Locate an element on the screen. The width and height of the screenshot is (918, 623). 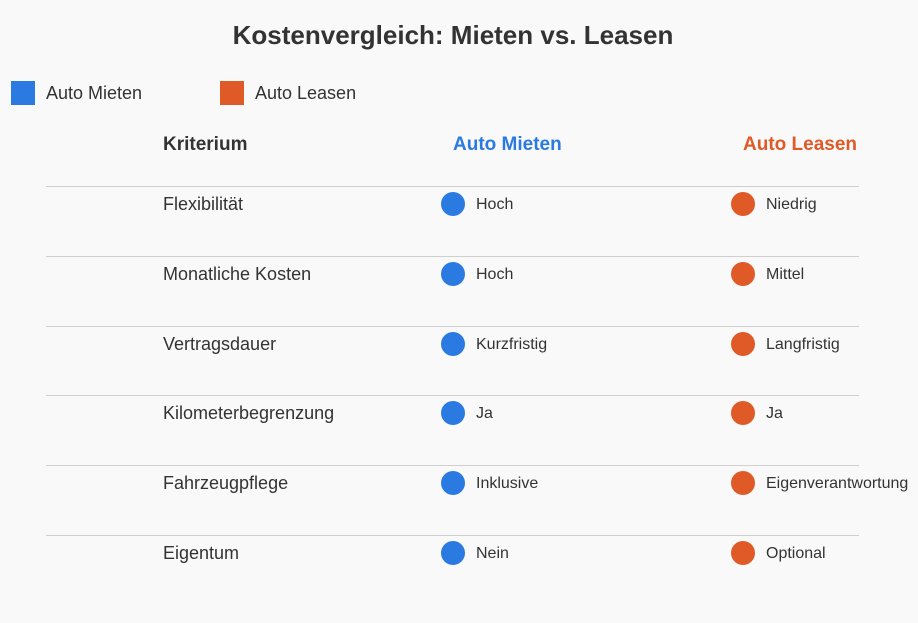
legend-item-leasen: Auto Leasen is located at coordinates (288, 93).